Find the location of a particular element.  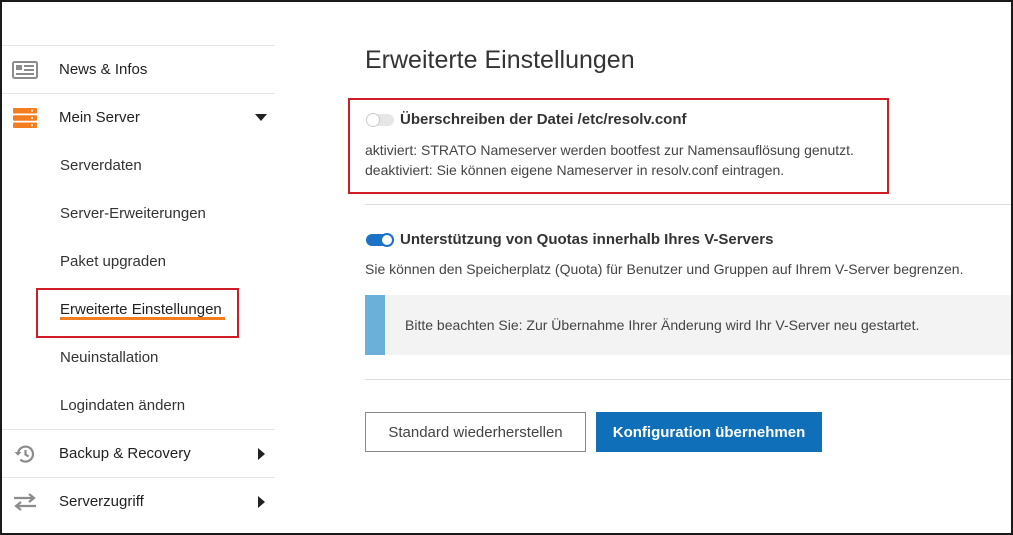

sidebar-subitem-serverdaten: Serverdaten is located at coordinates (138, 165).